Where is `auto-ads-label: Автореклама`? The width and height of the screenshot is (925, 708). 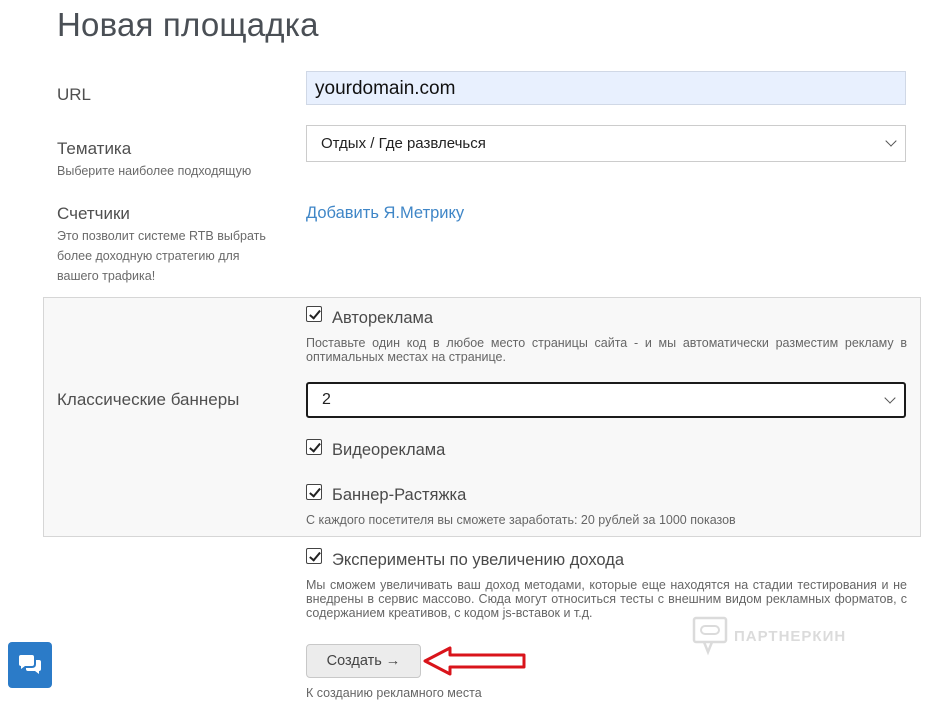 auto-ads-label: Автореклама is located at coordinates (382, 318).